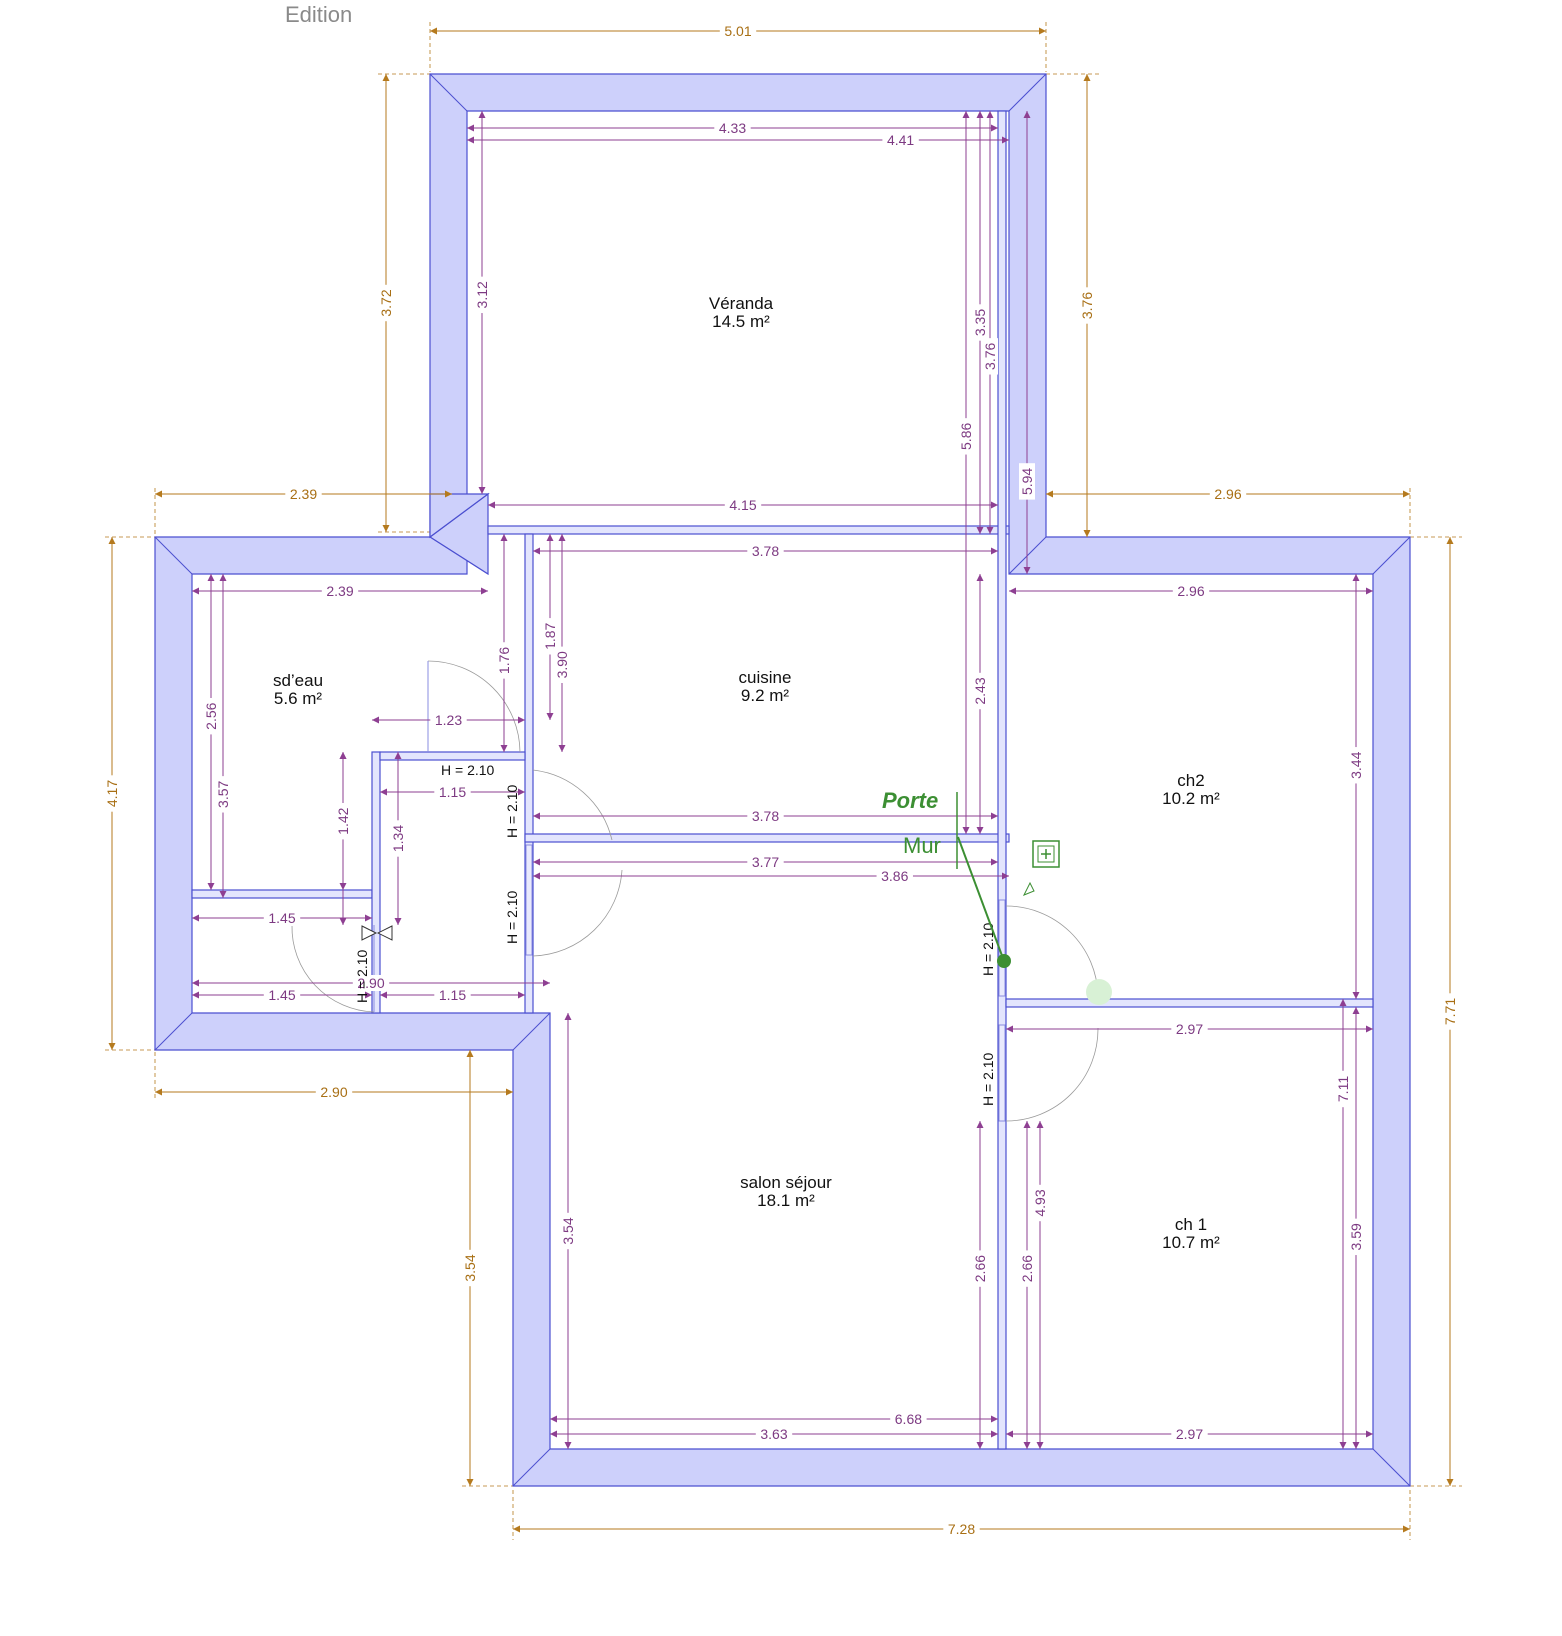 This screenshot has height=1636, width=1562. Describe the element at coordinates (504, 643) in the screenshot. I see `inner-dimension: 1.76` at that location.